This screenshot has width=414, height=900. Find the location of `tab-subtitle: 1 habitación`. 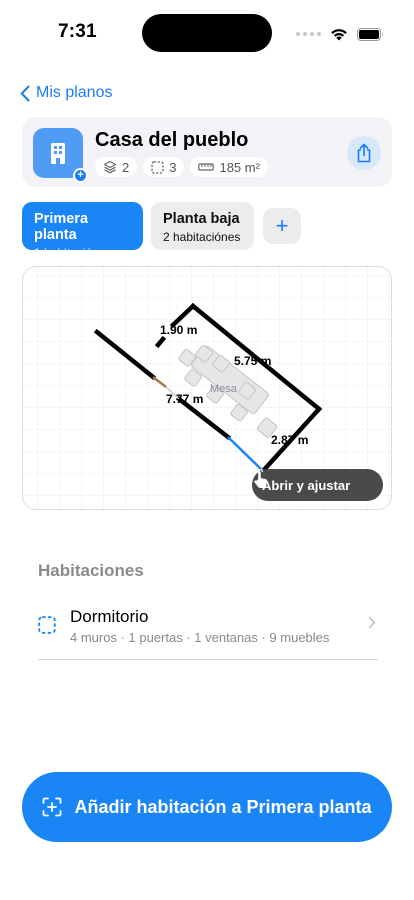

tab-subtitle: 1 habitación is located at coordinates (66, 253).